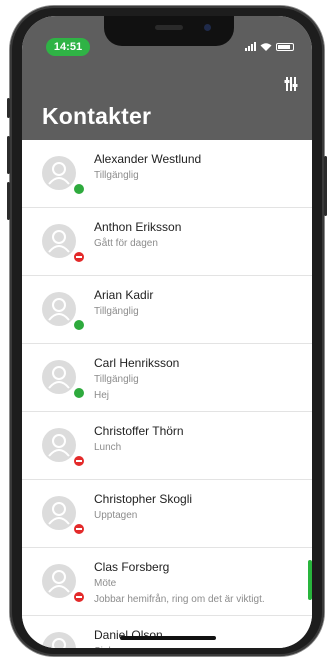 Image resolution: width=334 pixels, height=660 pixels. Describe the element at coordinates (250, 46) in the screenshot. I see `signal-icon` at that location.